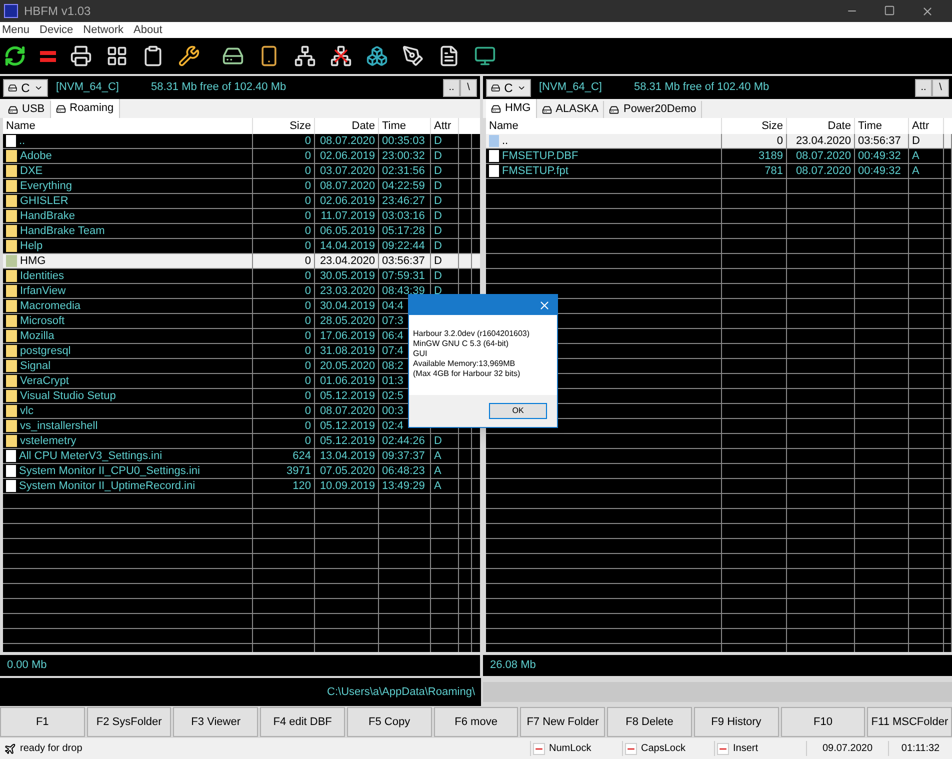 Image resolution: width=952 pixels, height=759 pixels. I want to click on file-row: FMSETUP.DBF 3189 08.07.2020 00:49:32 A, so click(719, 156).